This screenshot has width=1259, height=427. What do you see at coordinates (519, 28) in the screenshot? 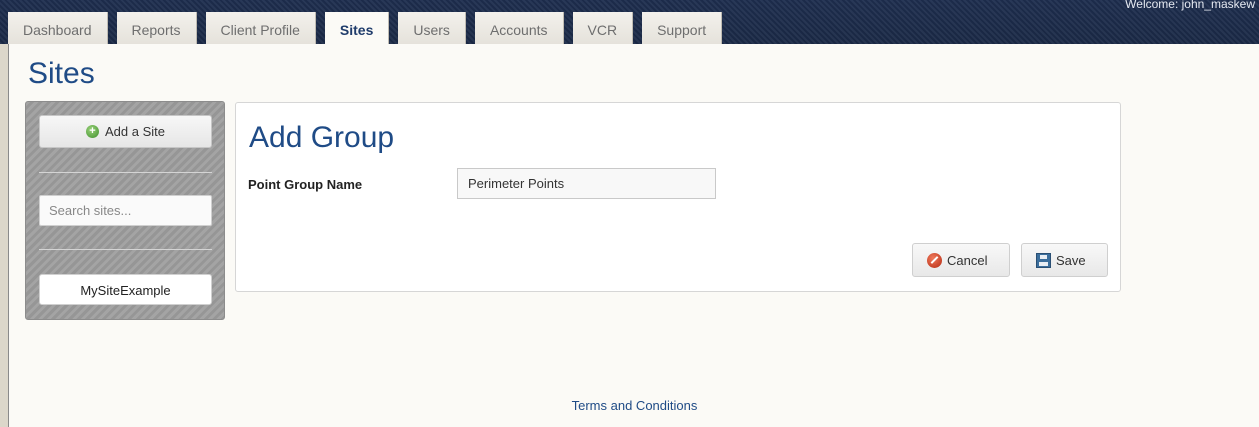
I see `tab-accounts: Accounts` at bounding box center [519, 28].